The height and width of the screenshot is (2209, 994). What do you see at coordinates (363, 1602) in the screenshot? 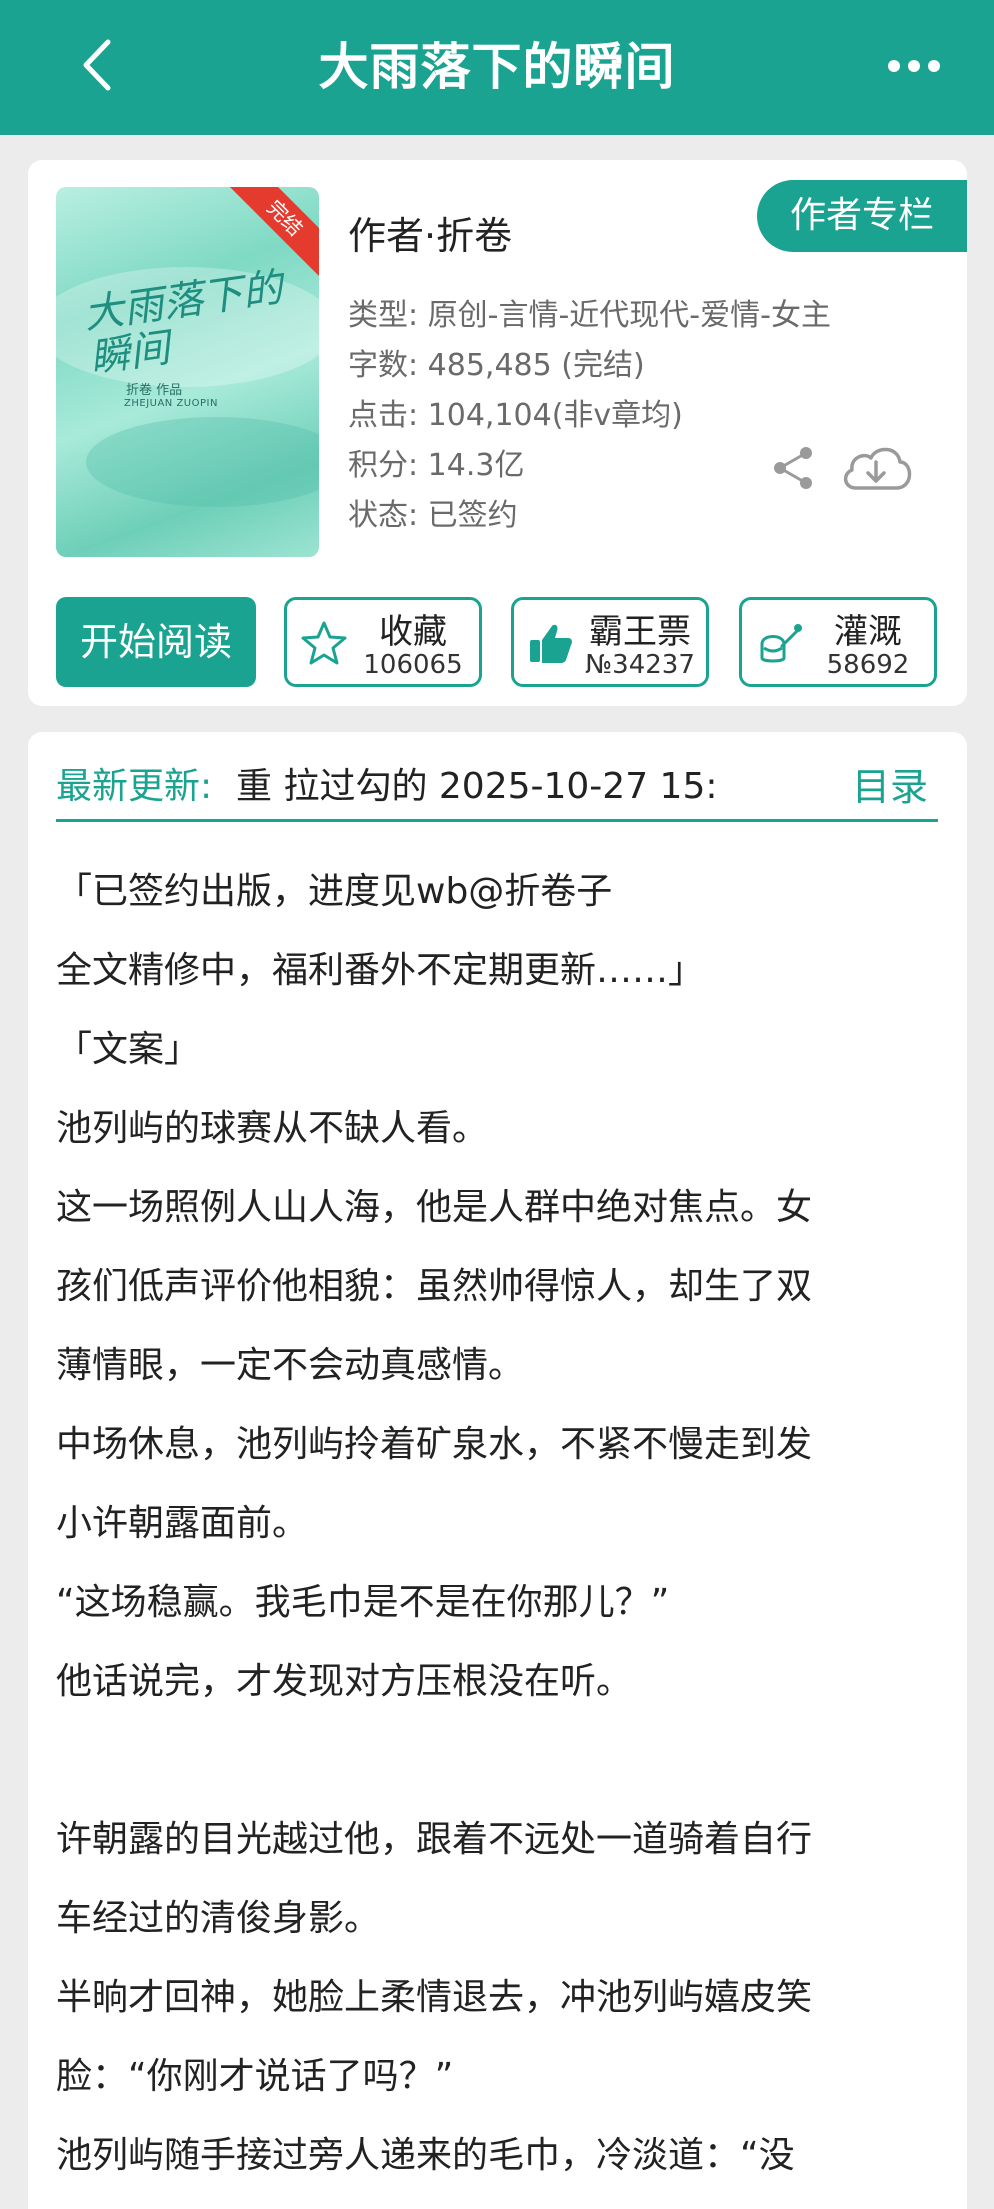
I see `synopsis-line: “这场稳赢。我毛巾是不是在你那儿？”` at bounding box center [363, 1602].